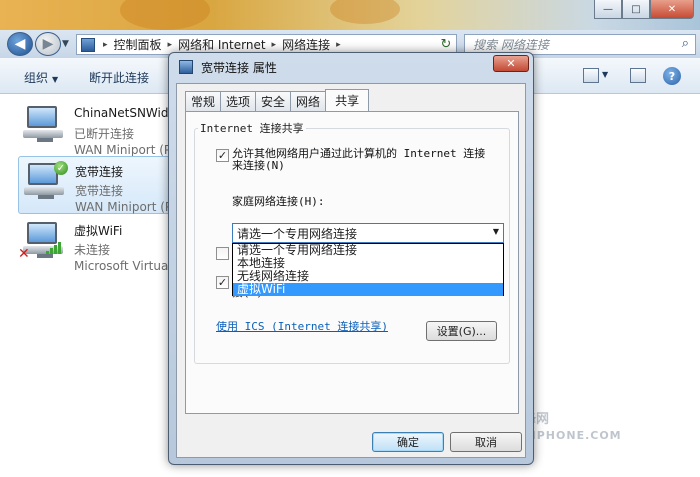  What do you see at coordinates (511, 63) in the screenshot?
I see `dialog-close-button: ✕` at bounding box center [511, 63].